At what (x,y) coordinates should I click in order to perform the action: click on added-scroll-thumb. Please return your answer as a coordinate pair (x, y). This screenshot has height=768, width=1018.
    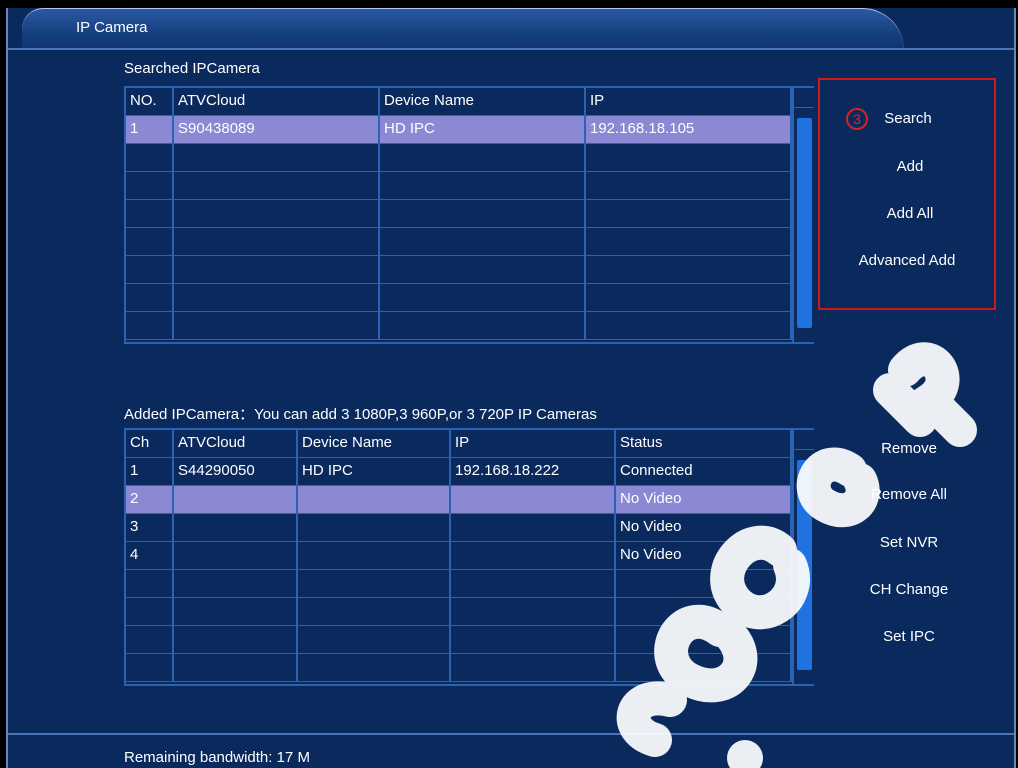
    Looking at the image, I should click on (804, 565).